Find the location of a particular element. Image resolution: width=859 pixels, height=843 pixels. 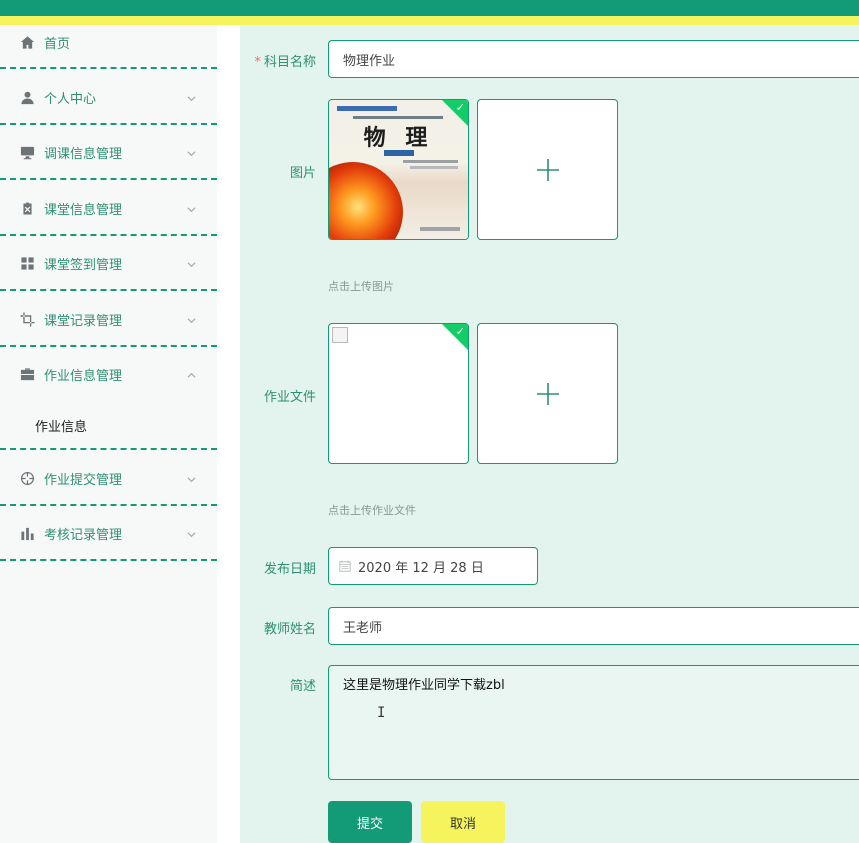

file-upload-tip: 点击上传作业文件 is located at coordinates (372, 510).